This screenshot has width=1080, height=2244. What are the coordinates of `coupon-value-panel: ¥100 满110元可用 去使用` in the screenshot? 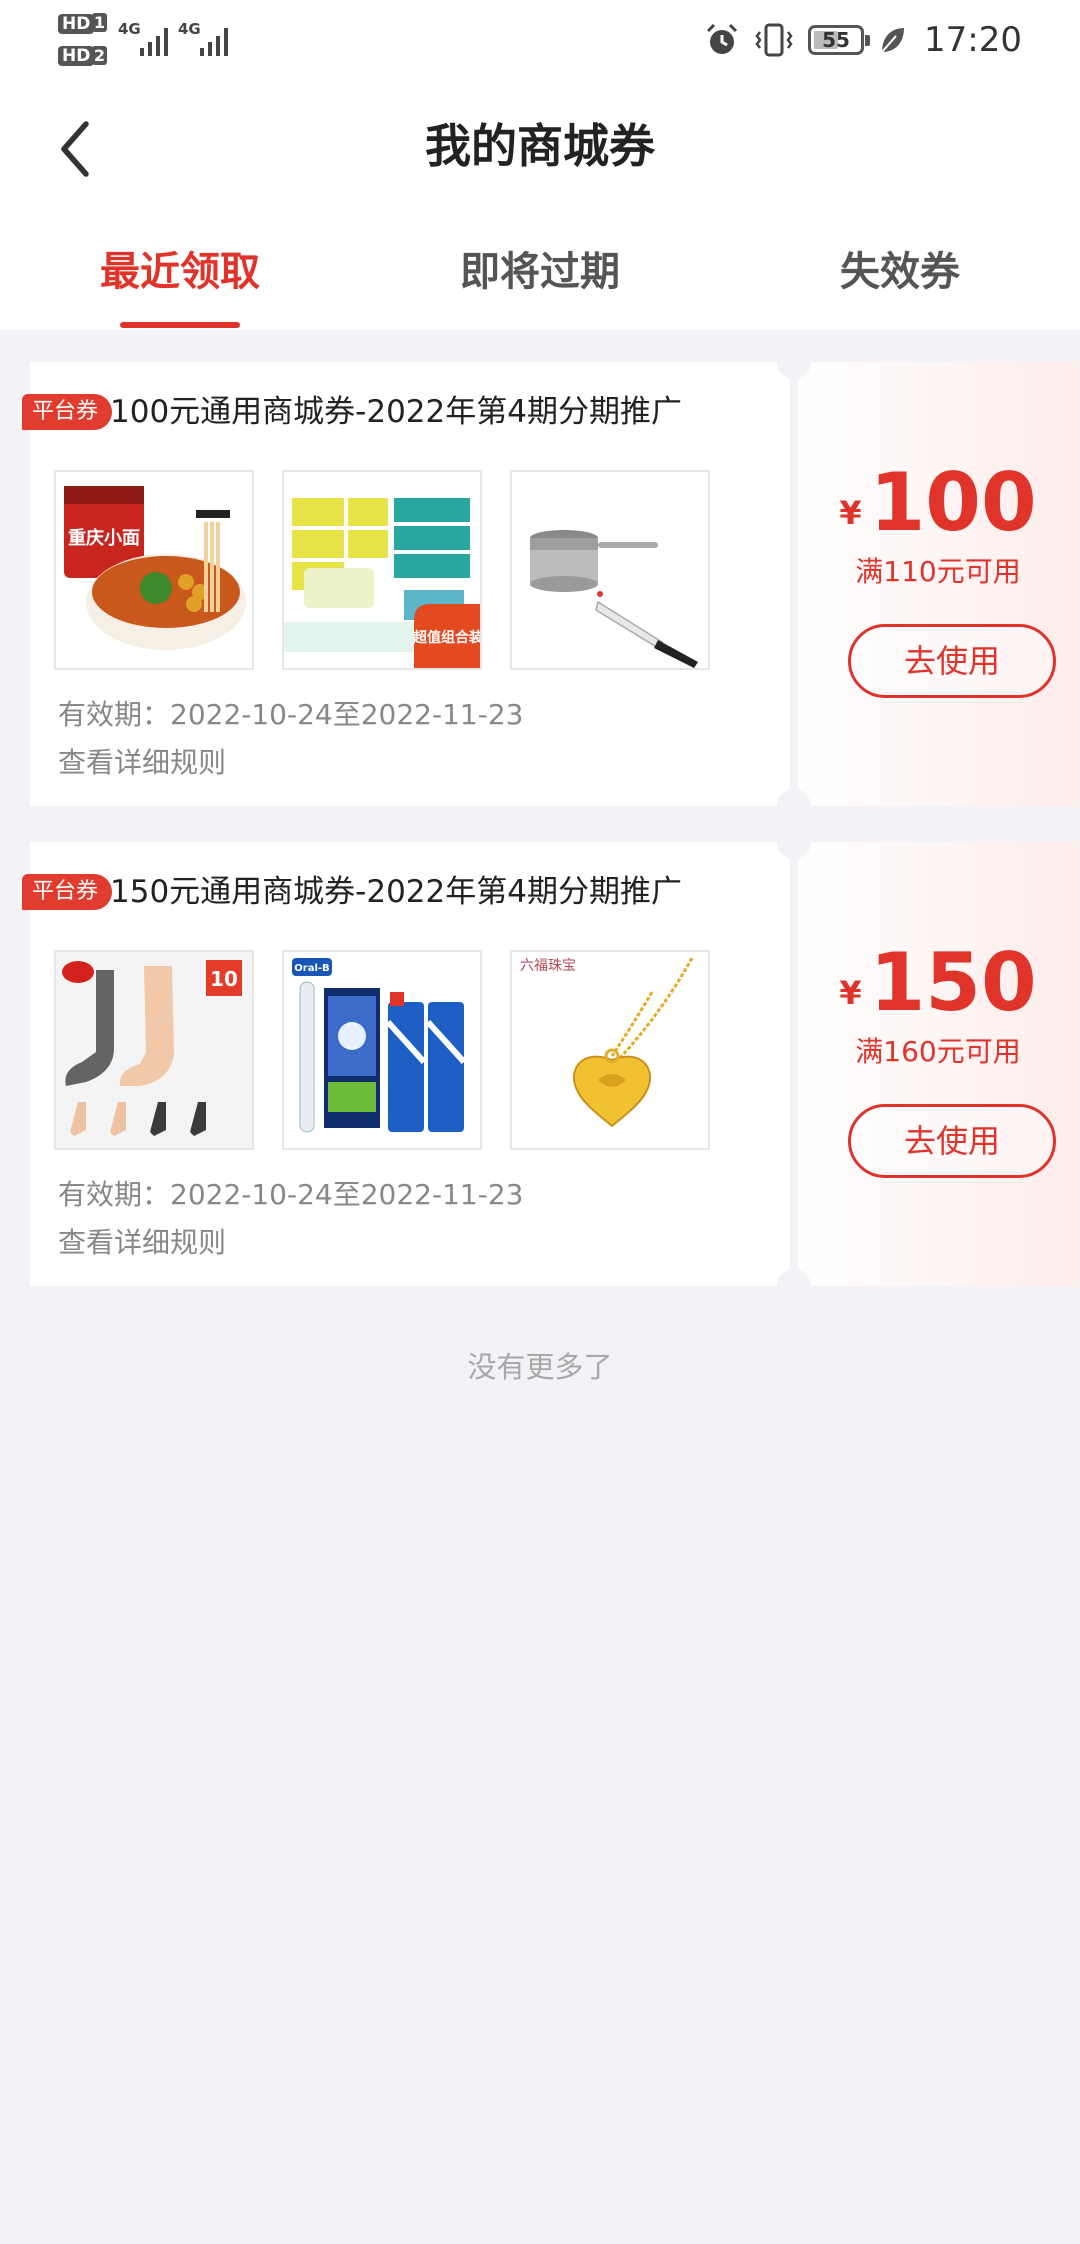 It's located at (938, 584).